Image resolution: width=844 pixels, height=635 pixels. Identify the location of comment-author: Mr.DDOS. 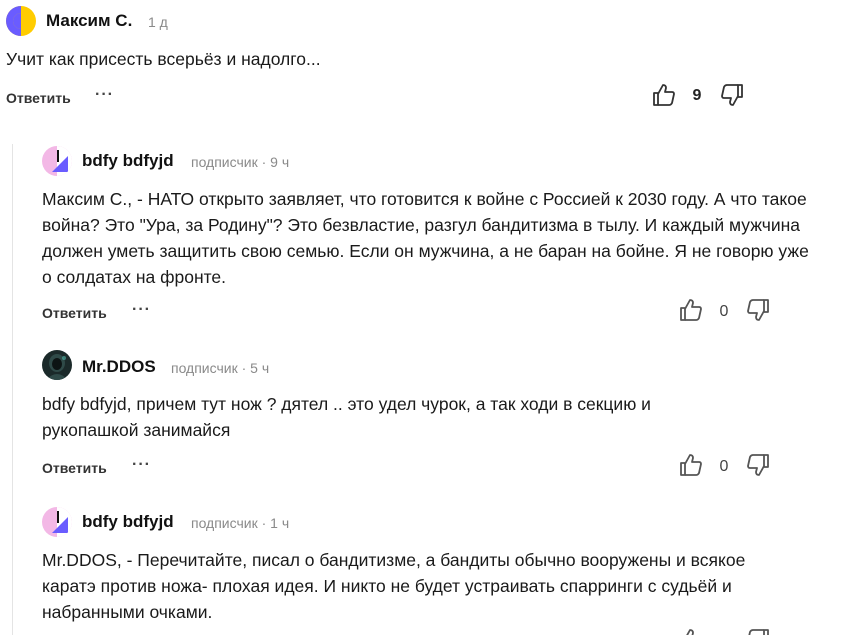
(119, 367).